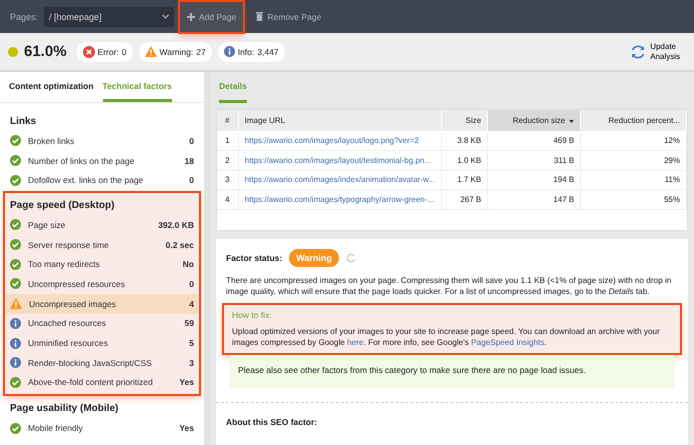 This screenshot has width=694, height=445. Describe the element at coordinates (102, 343) in the screenshot. I see `factor-item: Unminified resources 5` at that location.